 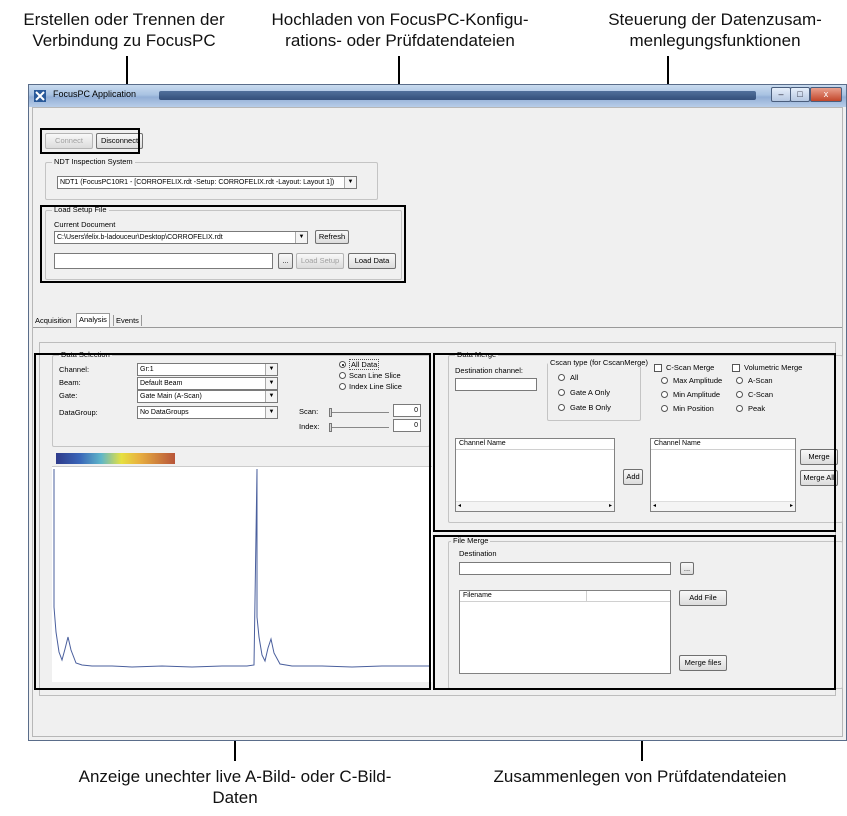 I want to click on close-button: x, so click(x=826, y=94).